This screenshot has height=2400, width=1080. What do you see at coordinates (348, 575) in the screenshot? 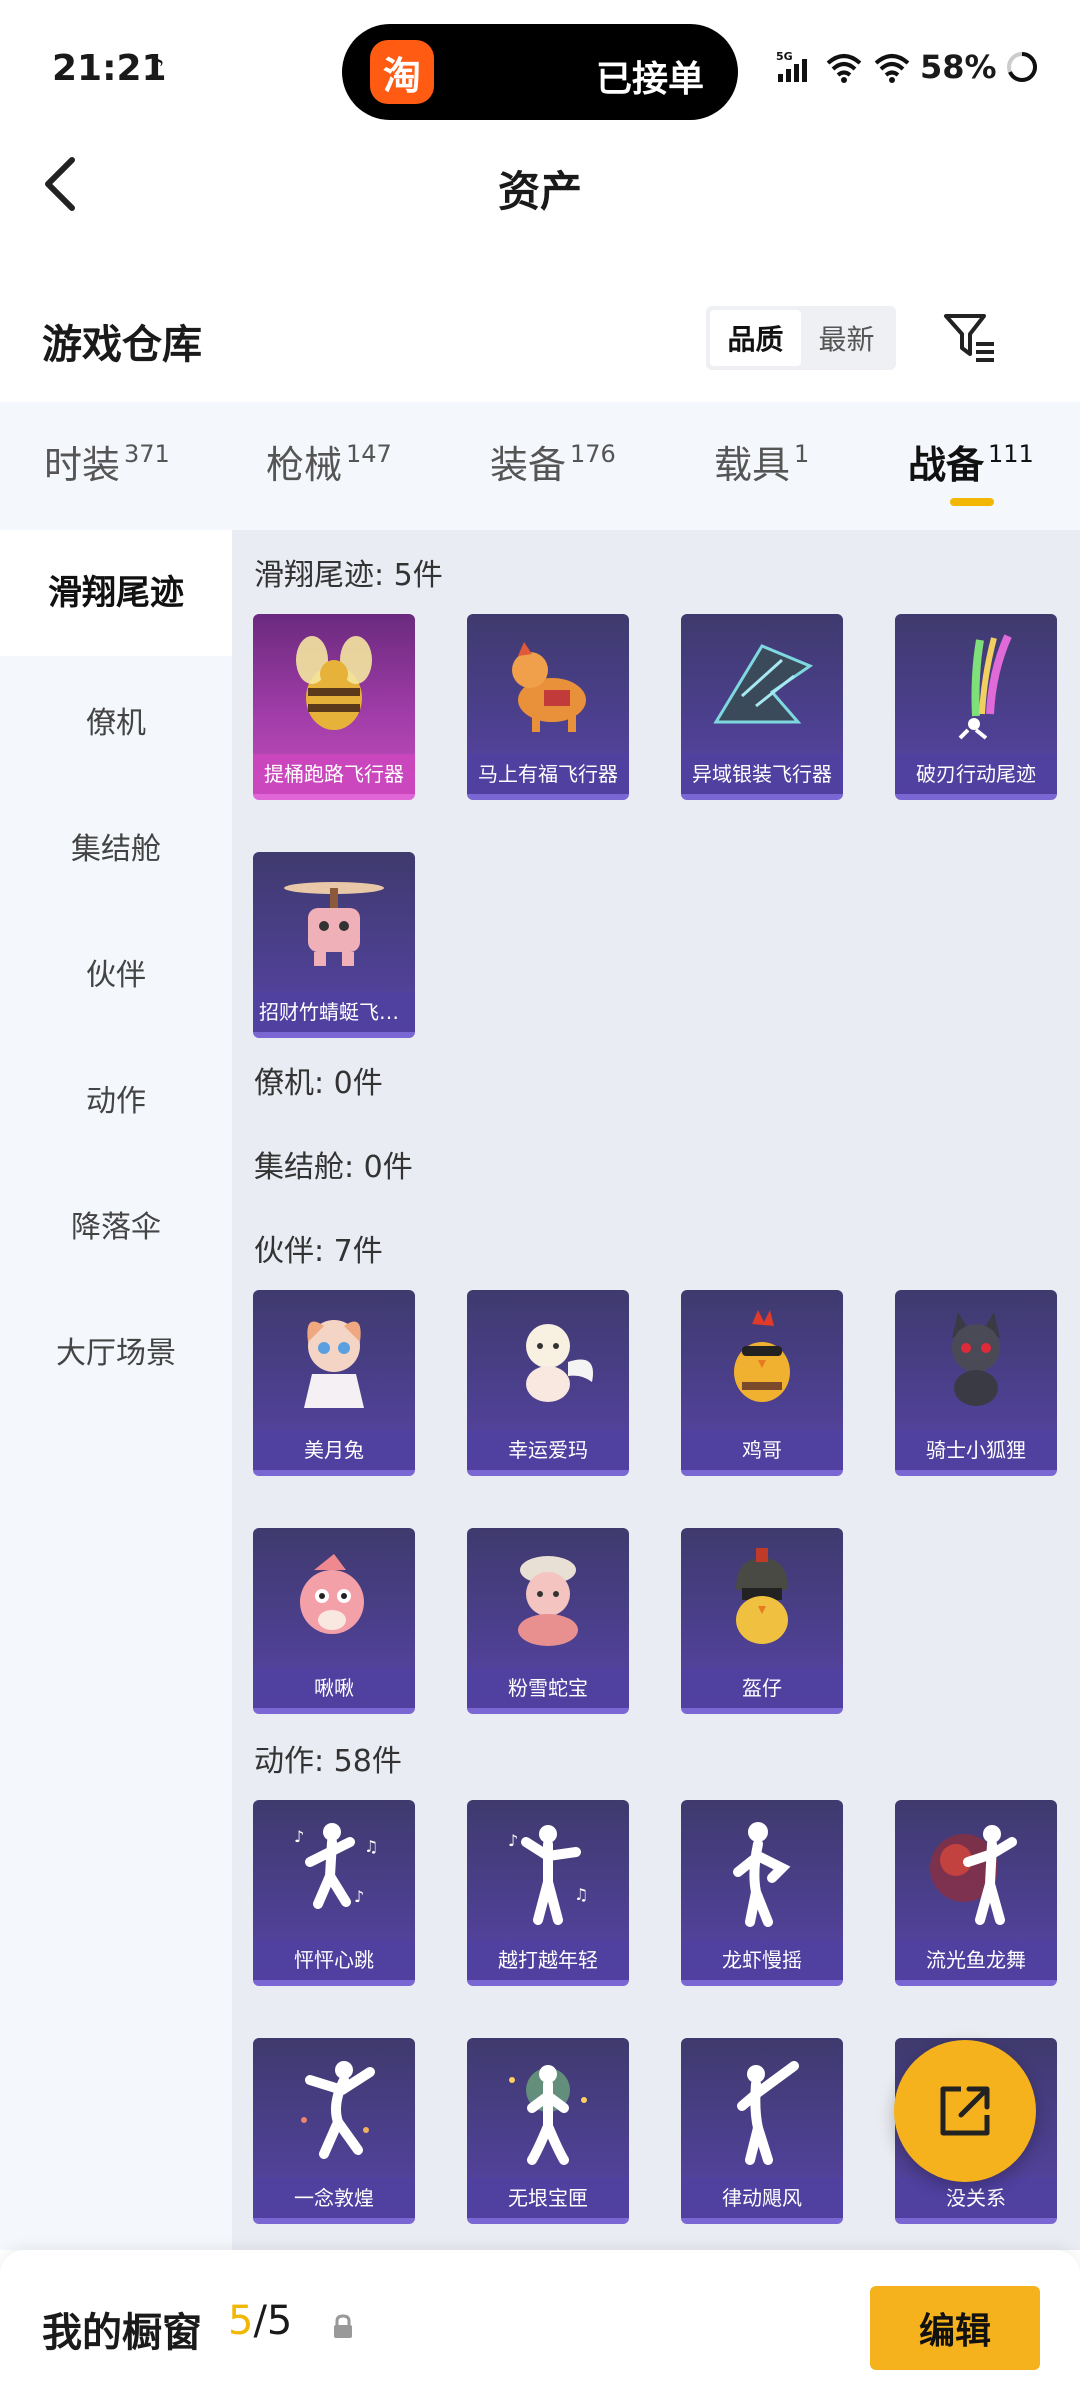
I see `section-title-glide: 滑翔尾迹: 5件` at bounding box center [348, 575].